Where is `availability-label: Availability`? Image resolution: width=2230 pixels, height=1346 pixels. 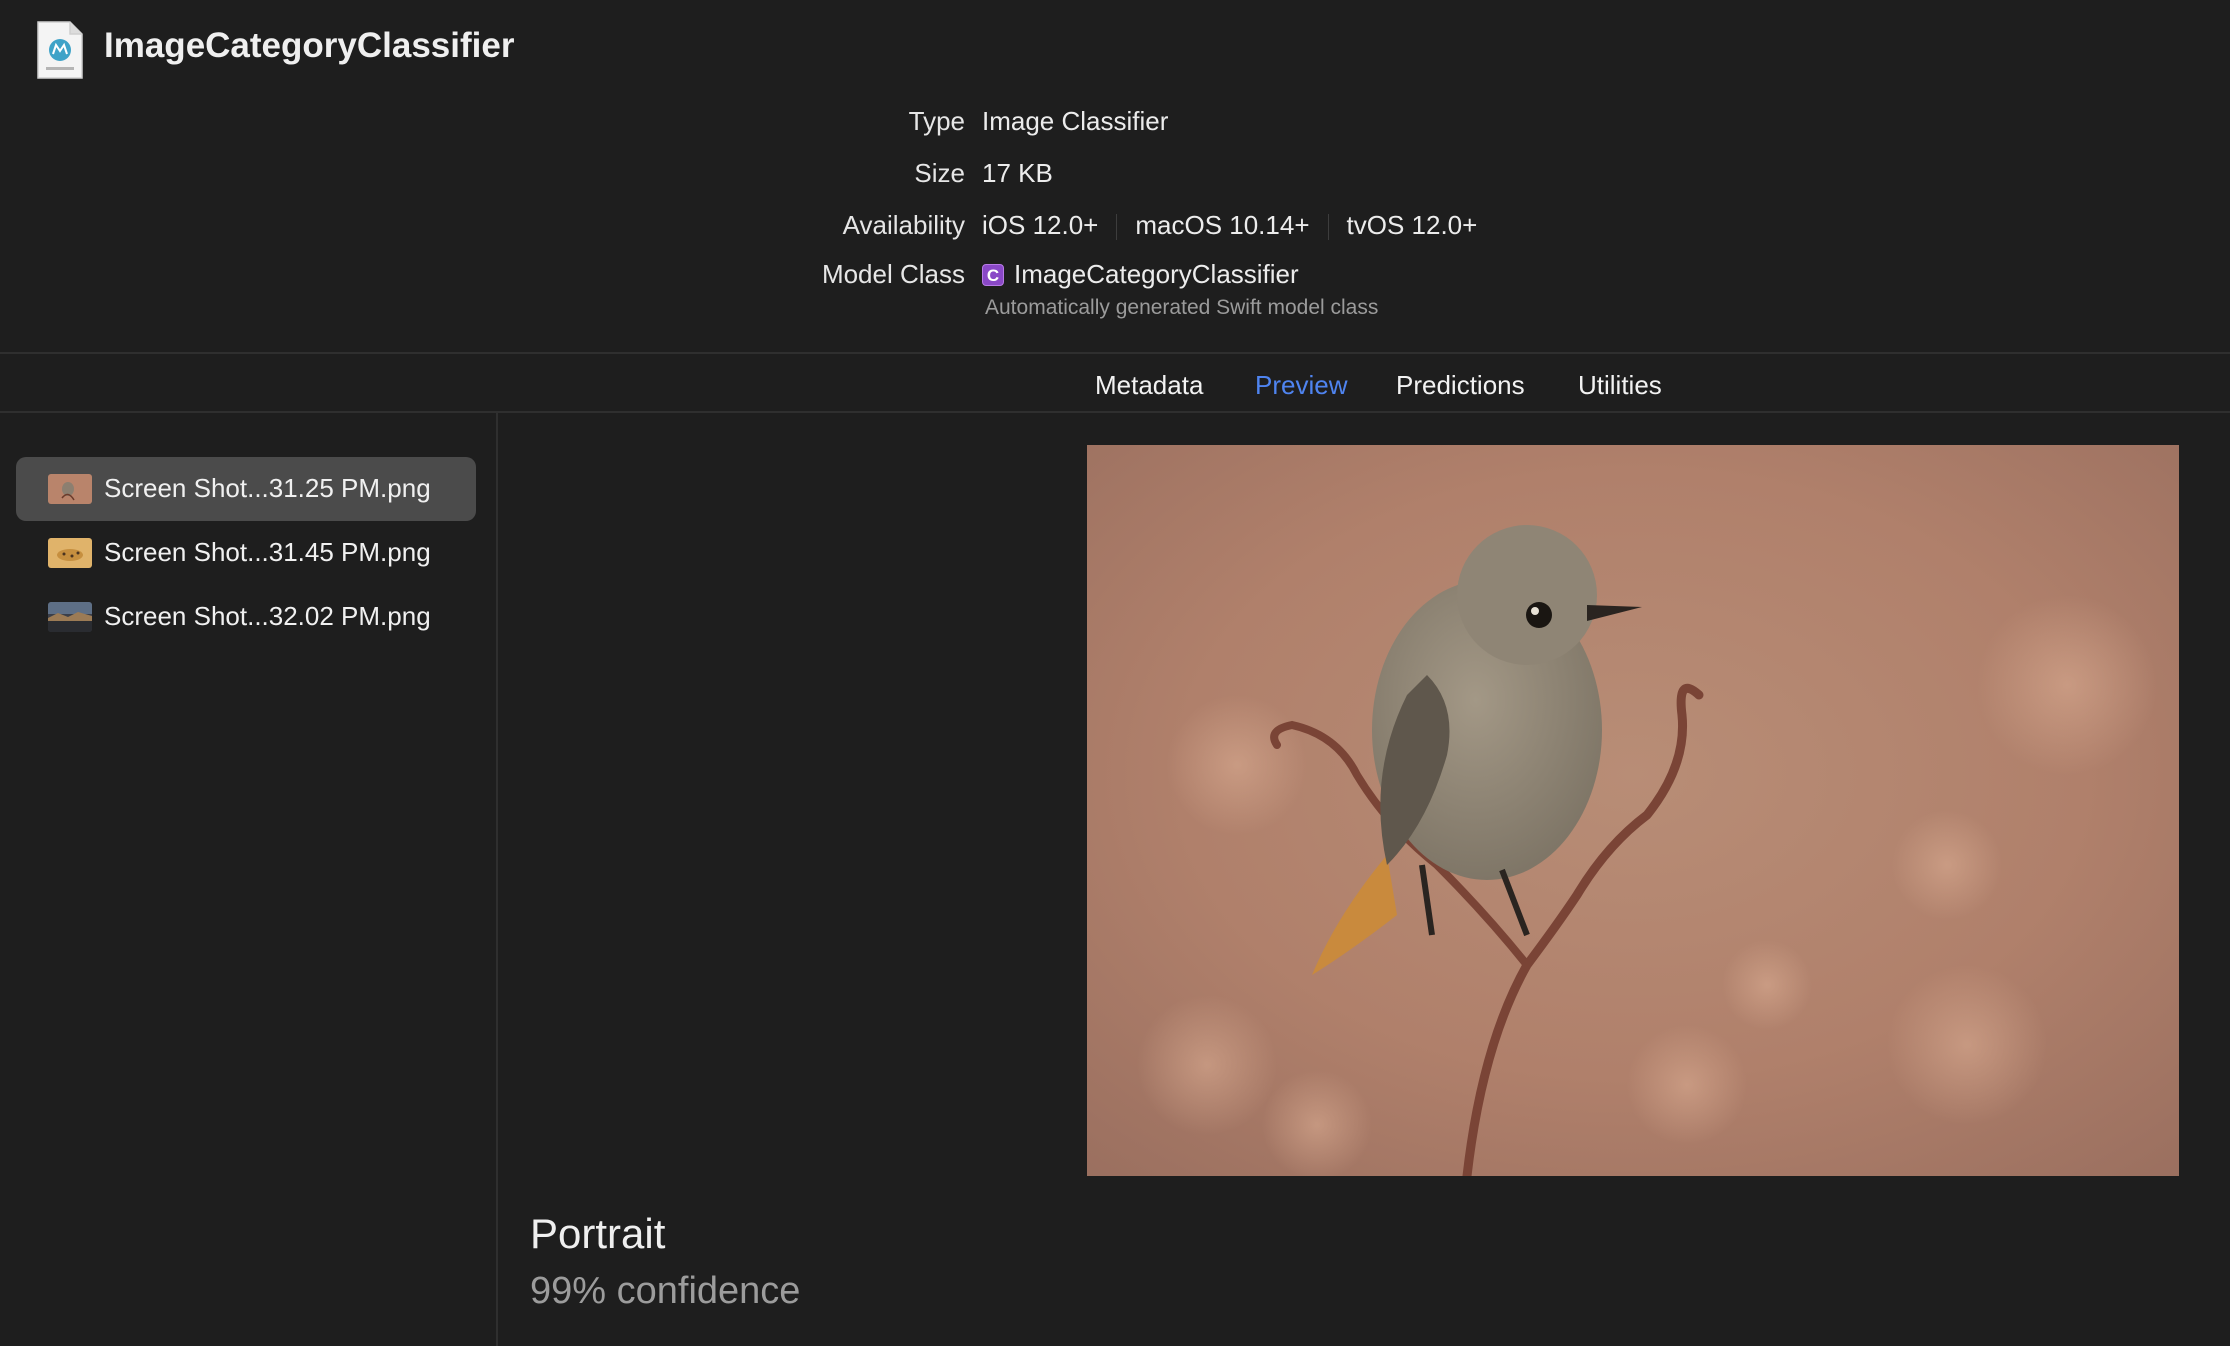 availability-label: Availability is located at coordinates (903, 225).